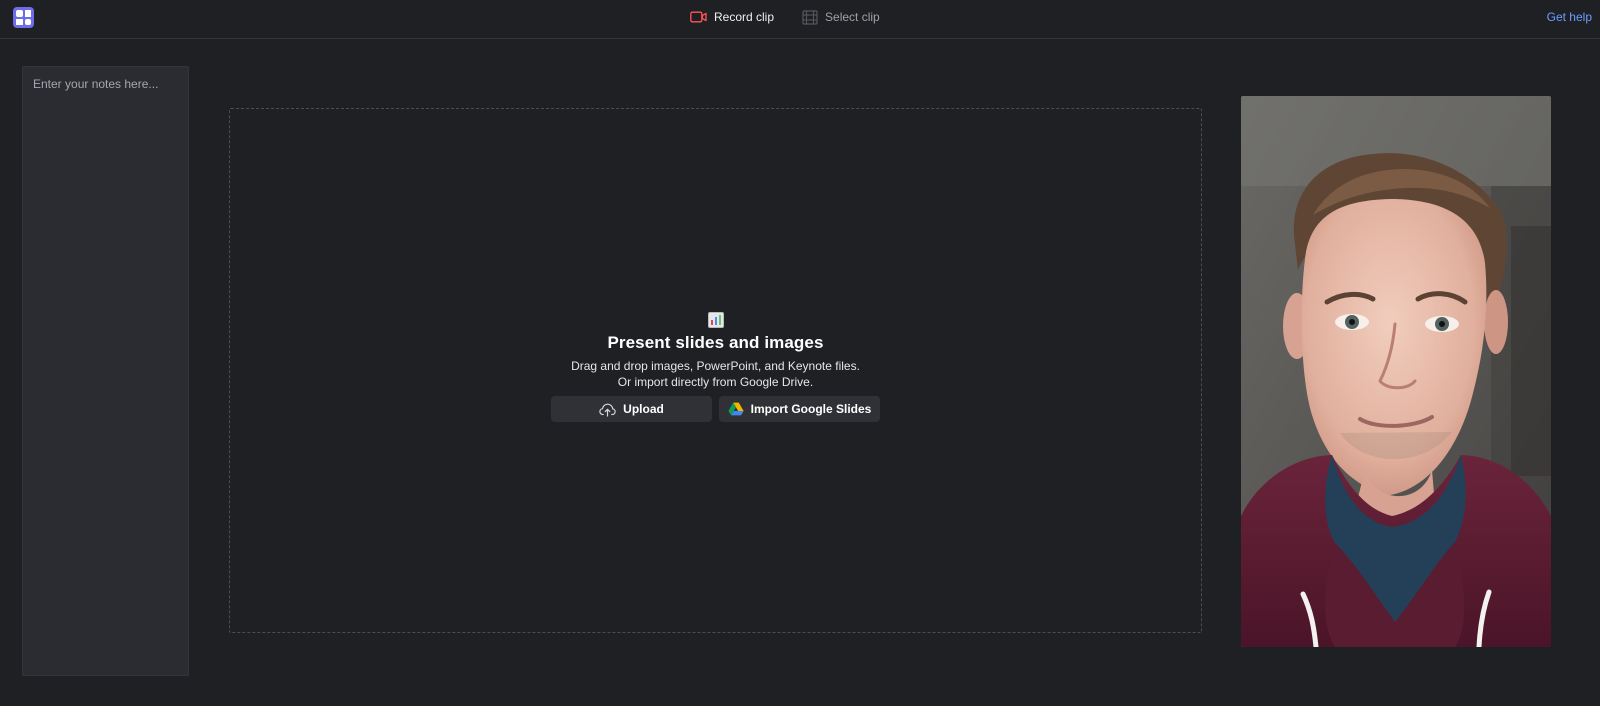 The image size is (1600, 706). I want to click on clip-mode-tabs: Record clip Select clip, so click(785, 17).